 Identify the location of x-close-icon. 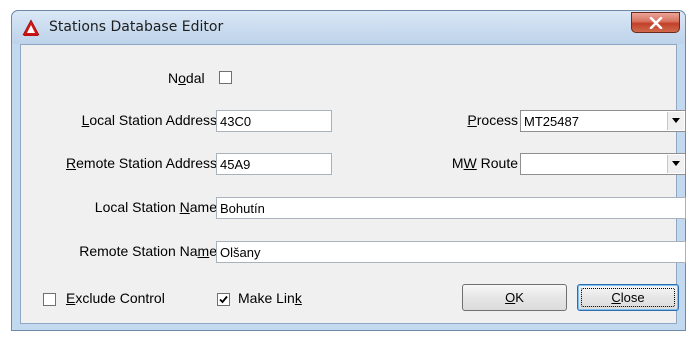
(656, 23).